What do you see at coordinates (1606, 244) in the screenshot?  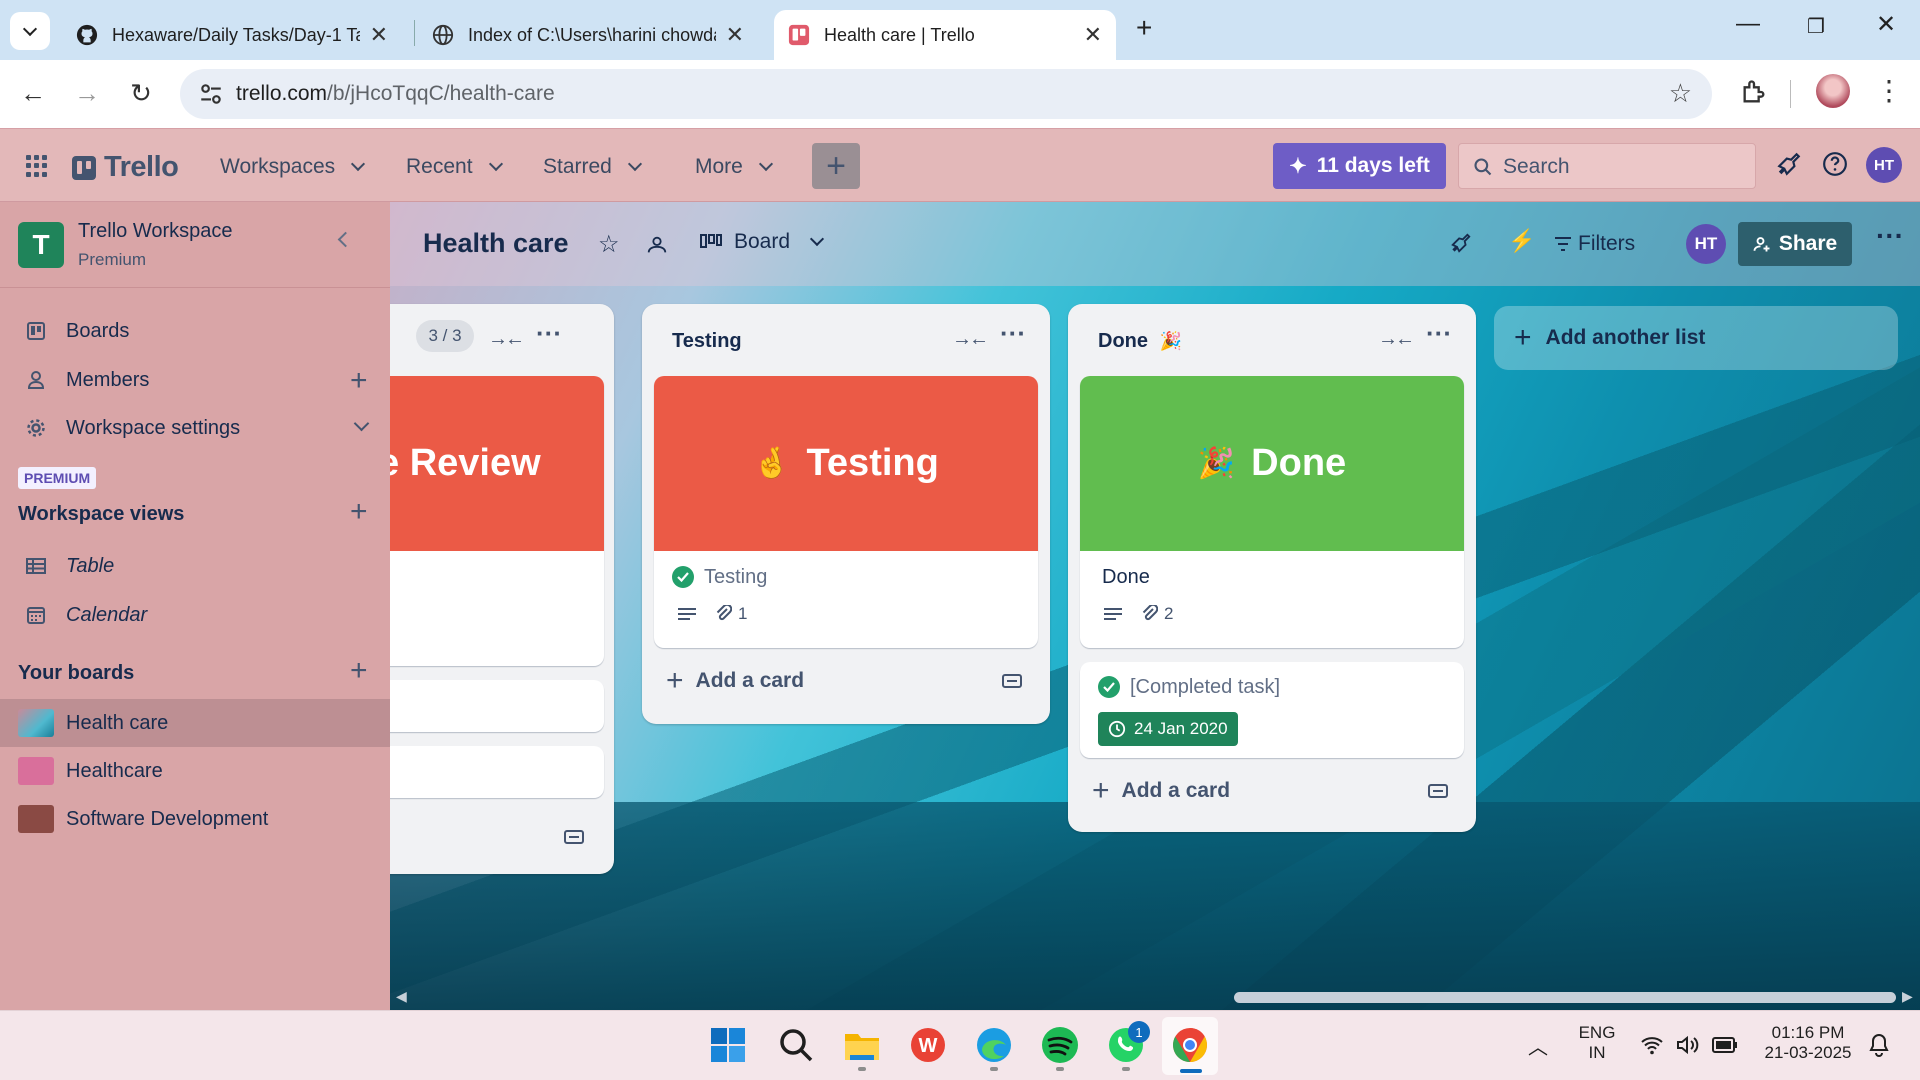 I see `filters-button: Filters` at bounding box center [1606, 244].